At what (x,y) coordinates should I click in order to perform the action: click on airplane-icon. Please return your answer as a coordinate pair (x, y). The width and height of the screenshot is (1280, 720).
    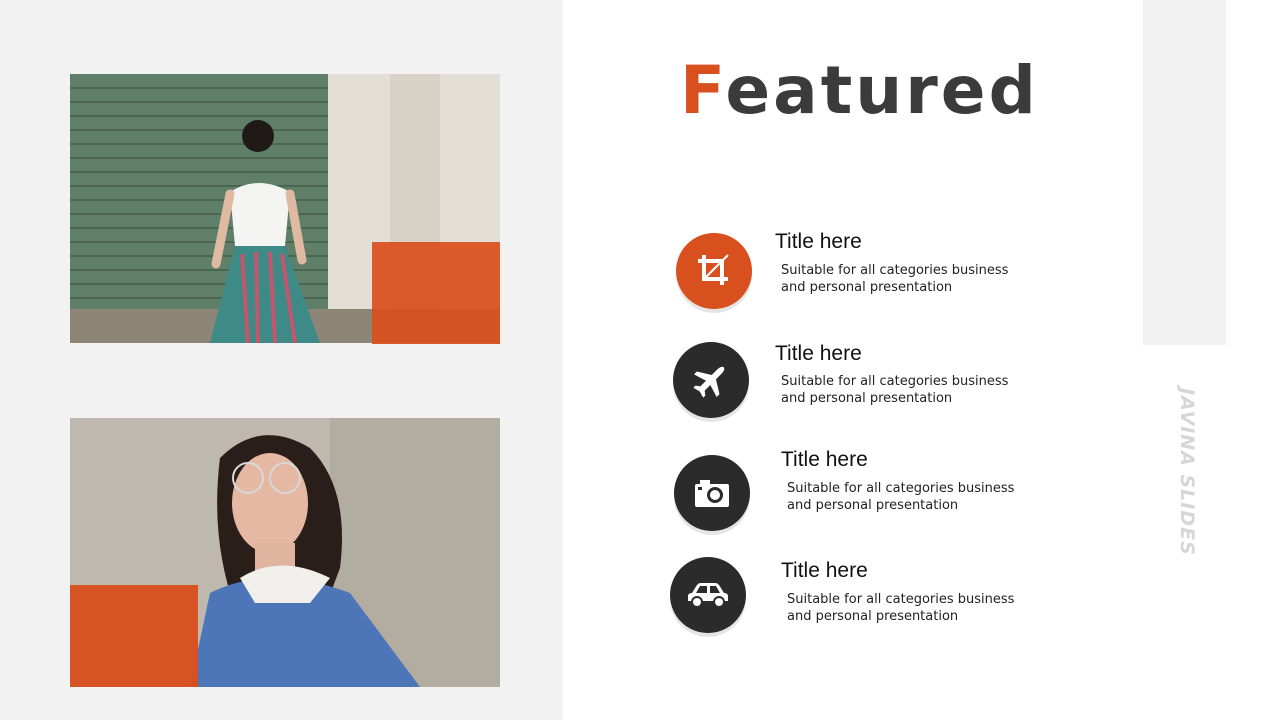
    Looking at the image, I should click on (711, 380).